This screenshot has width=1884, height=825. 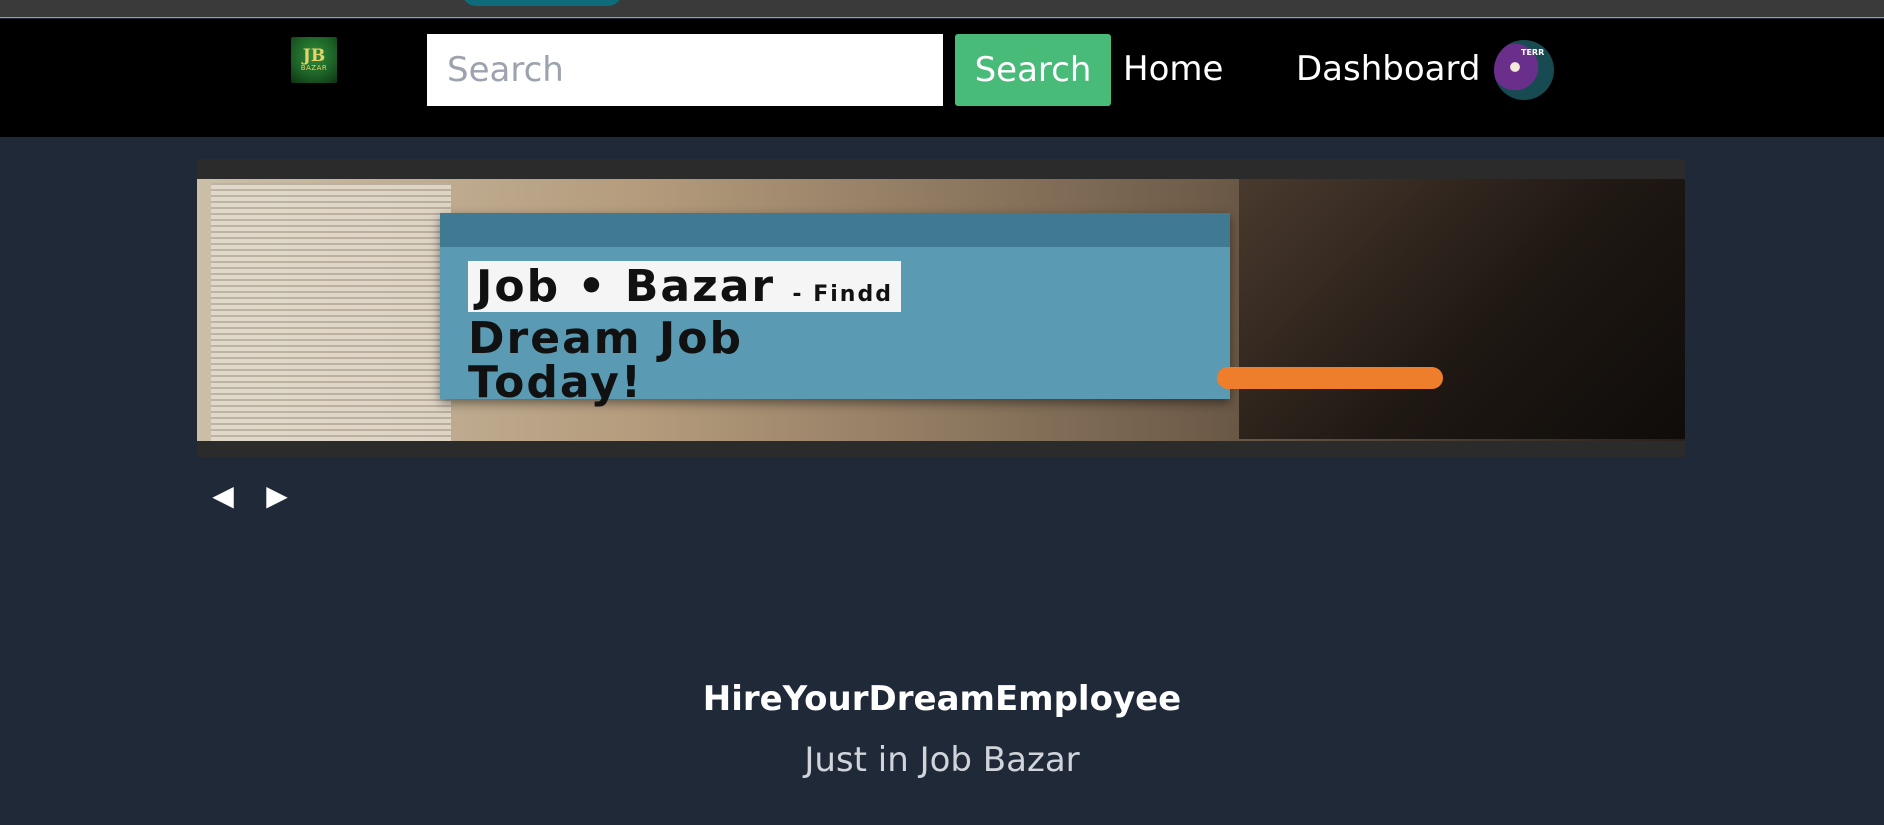 I want to click on search-button: Search, so click(x=1033, y=70).